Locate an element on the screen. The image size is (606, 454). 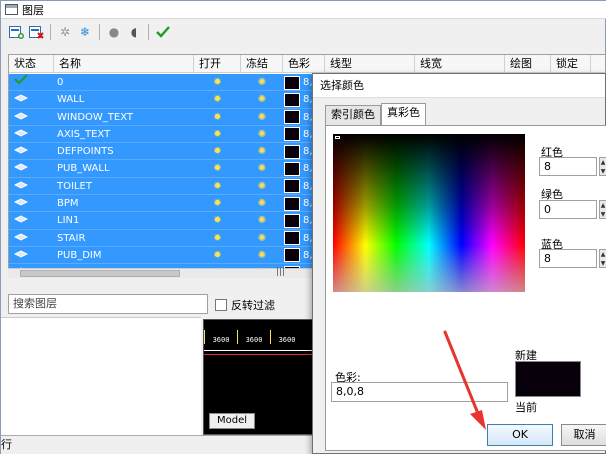
delete-layer-icon is located at coordinates (36, 32).